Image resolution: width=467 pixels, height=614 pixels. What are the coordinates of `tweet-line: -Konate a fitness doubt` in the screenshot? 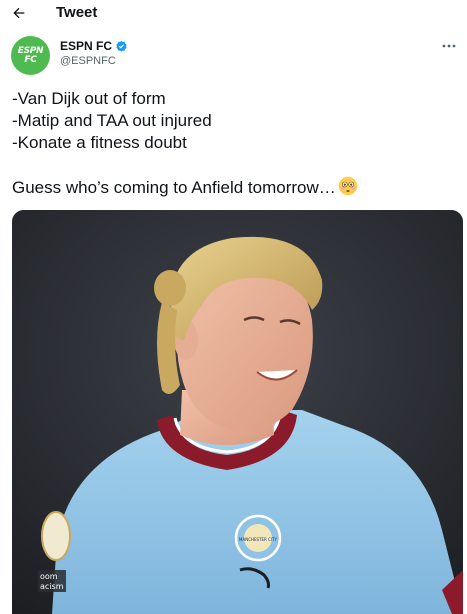 It's located at (99, 142).